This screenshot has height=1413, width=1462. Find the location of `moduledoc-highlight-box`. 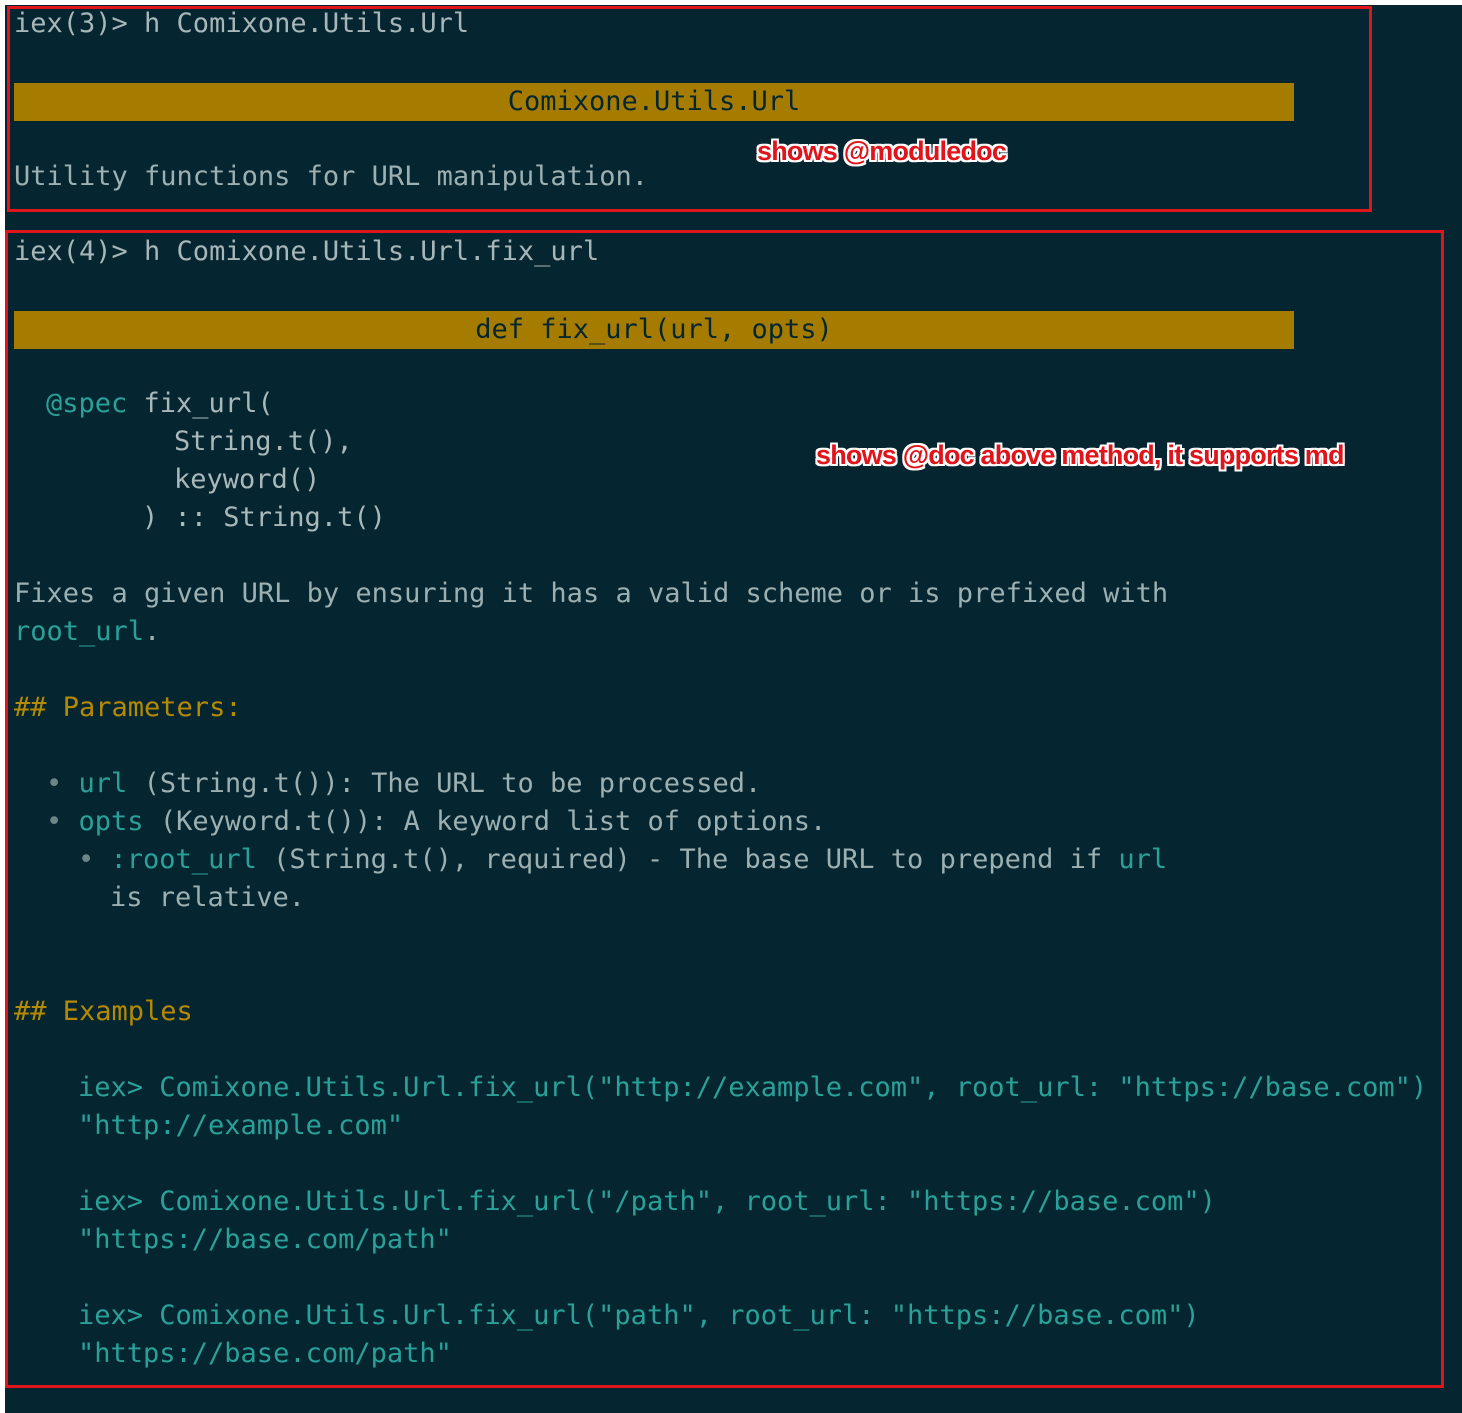

moduledoc-highlight-box is located at coordinates (689, 109).